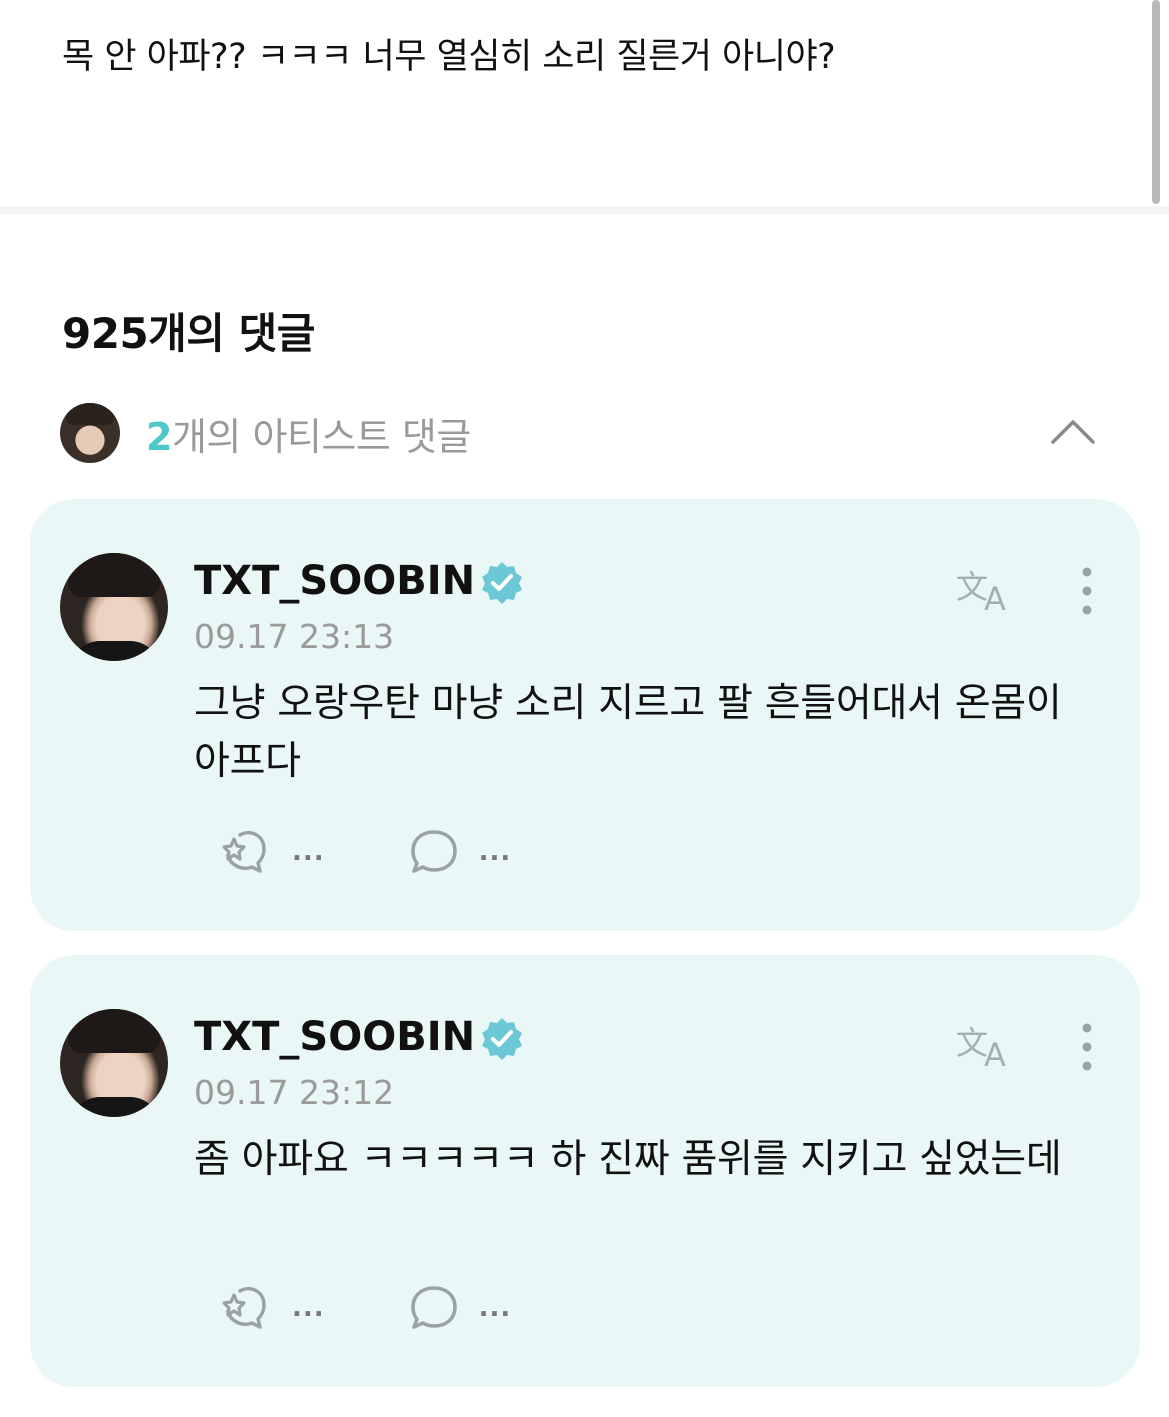  What do you see at coordinates (159, 436) in the screenshot?
I see `artist-comments-count: 2` at bounding box center [159, 436].